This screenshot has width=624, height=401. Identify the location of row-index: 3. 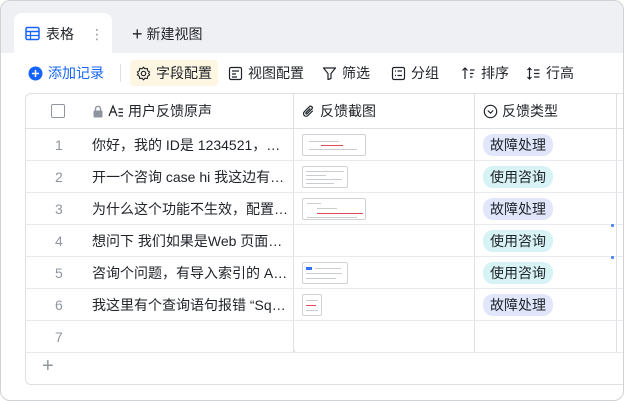
(59, 208).